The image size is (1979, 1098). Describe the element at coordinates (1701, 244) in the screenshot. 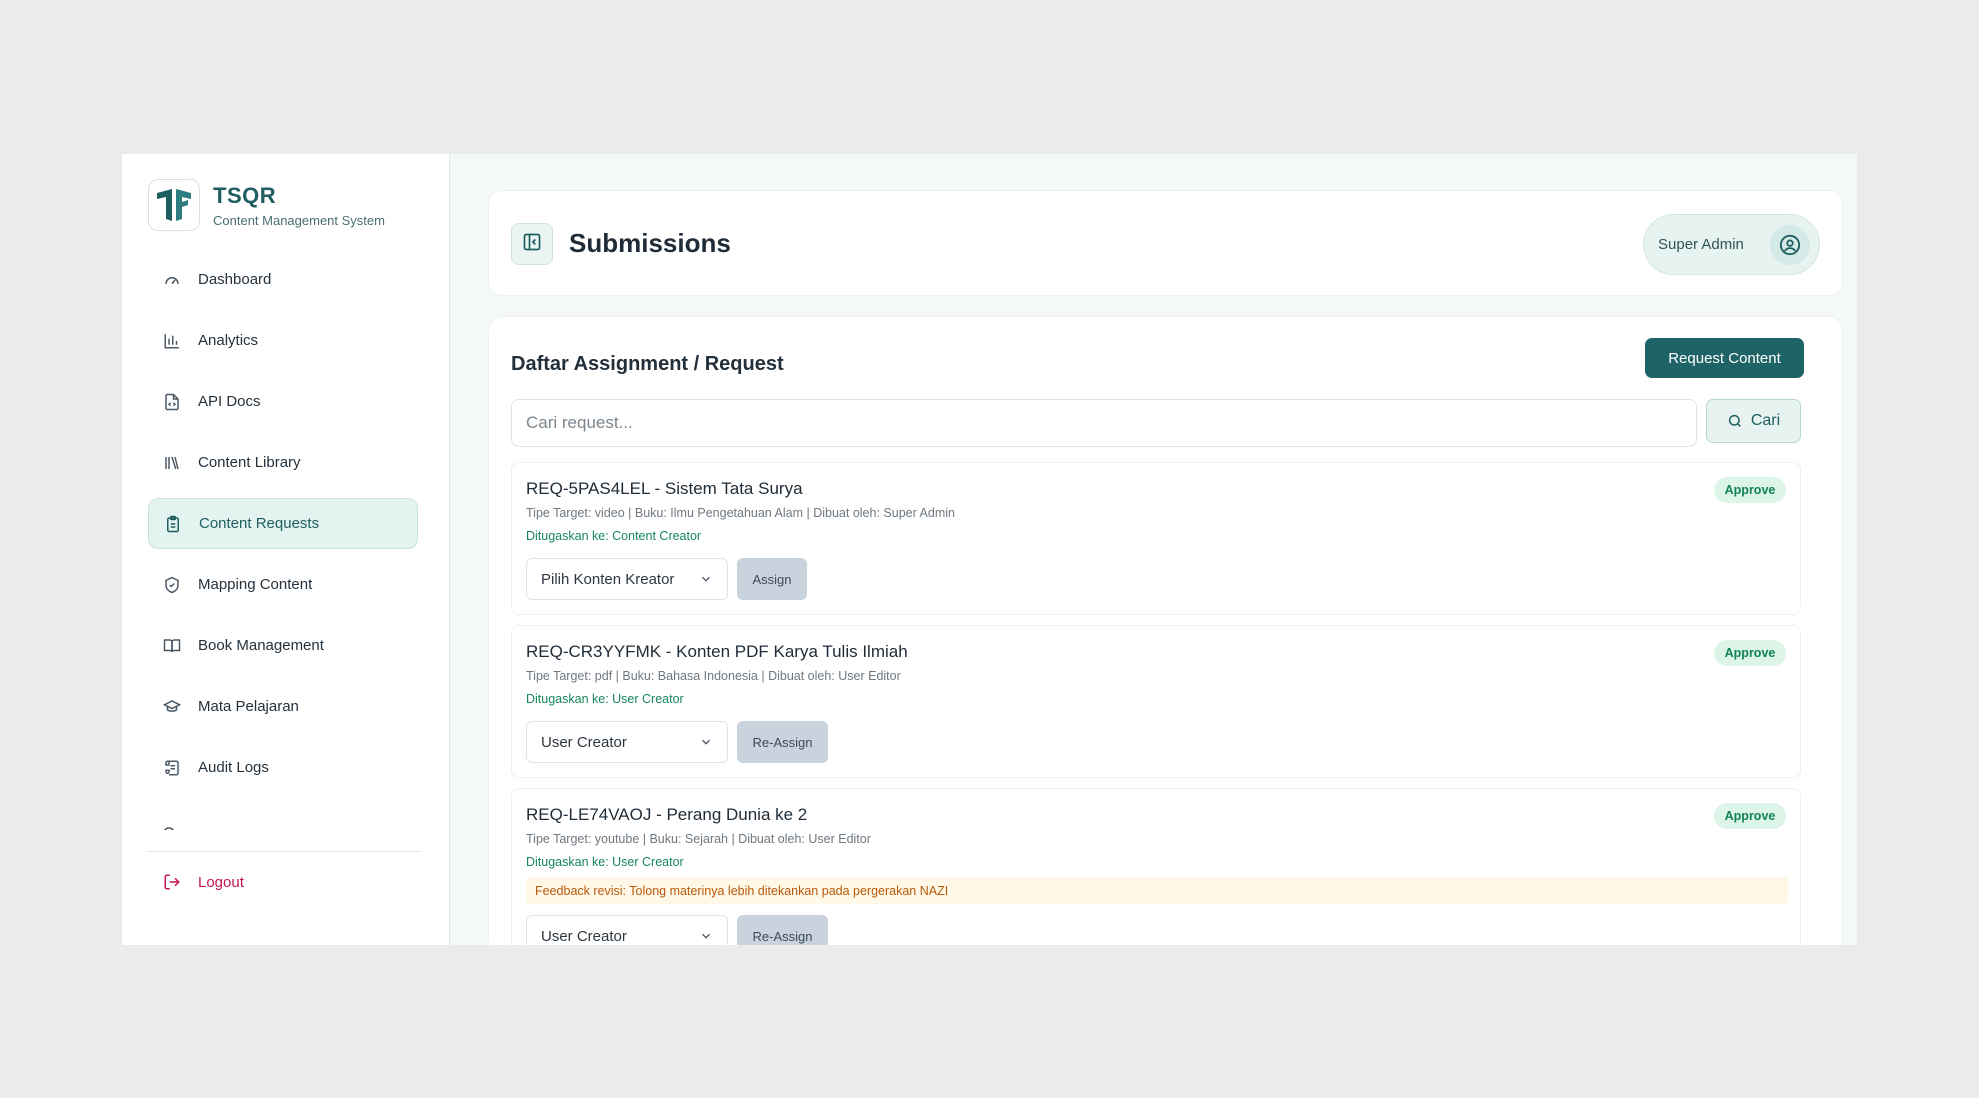

I see `user-name: Super Admin` at that location.